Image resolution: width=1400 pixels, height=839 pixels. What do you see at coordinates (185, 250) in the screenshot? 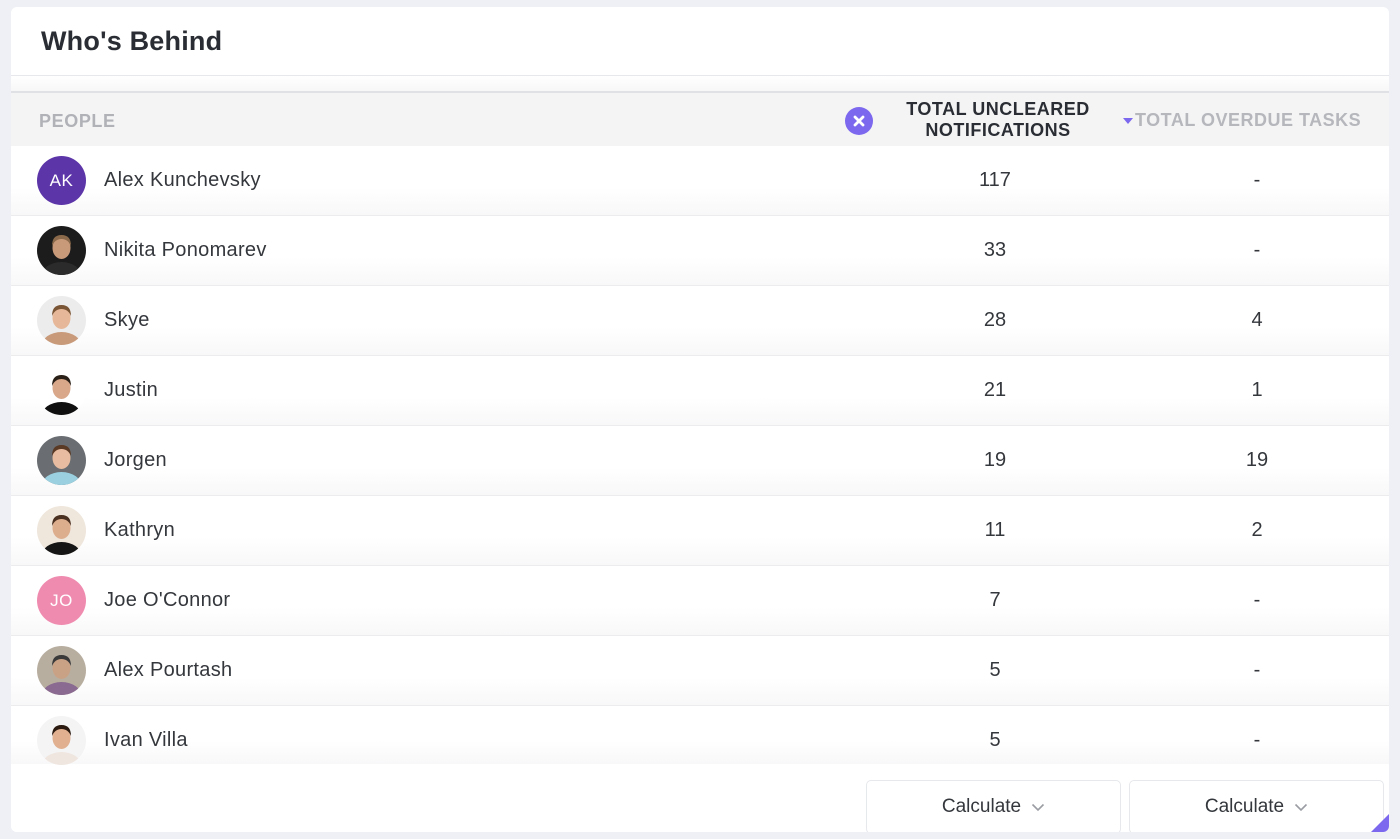
I see `person-name: Nikita Ponomarev` at bounding box center [185, 250].